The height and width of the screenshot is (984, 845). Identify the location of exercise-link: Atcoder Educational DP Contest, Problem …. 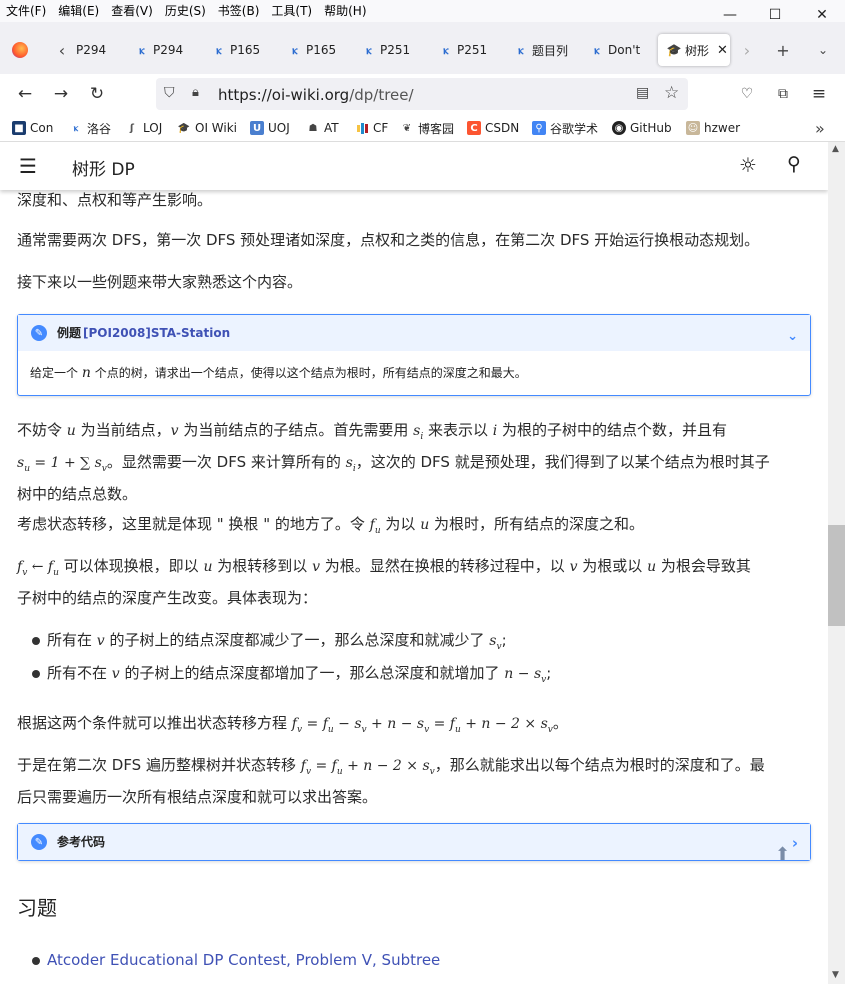
(243, 960).